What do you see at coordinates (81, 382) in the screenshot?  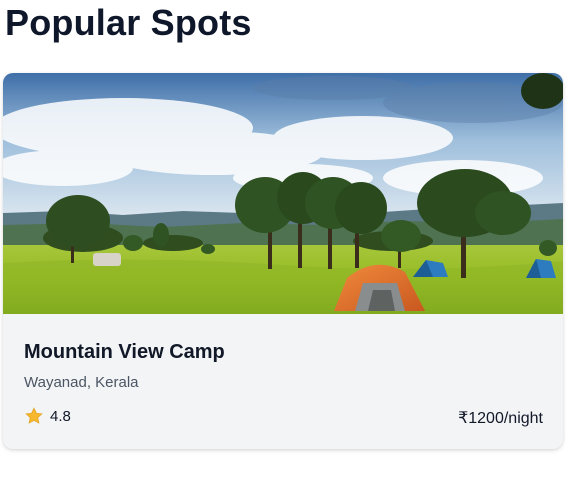 I see `spot-location: Wayanad, Kerala` at bounding box center [81, 382].